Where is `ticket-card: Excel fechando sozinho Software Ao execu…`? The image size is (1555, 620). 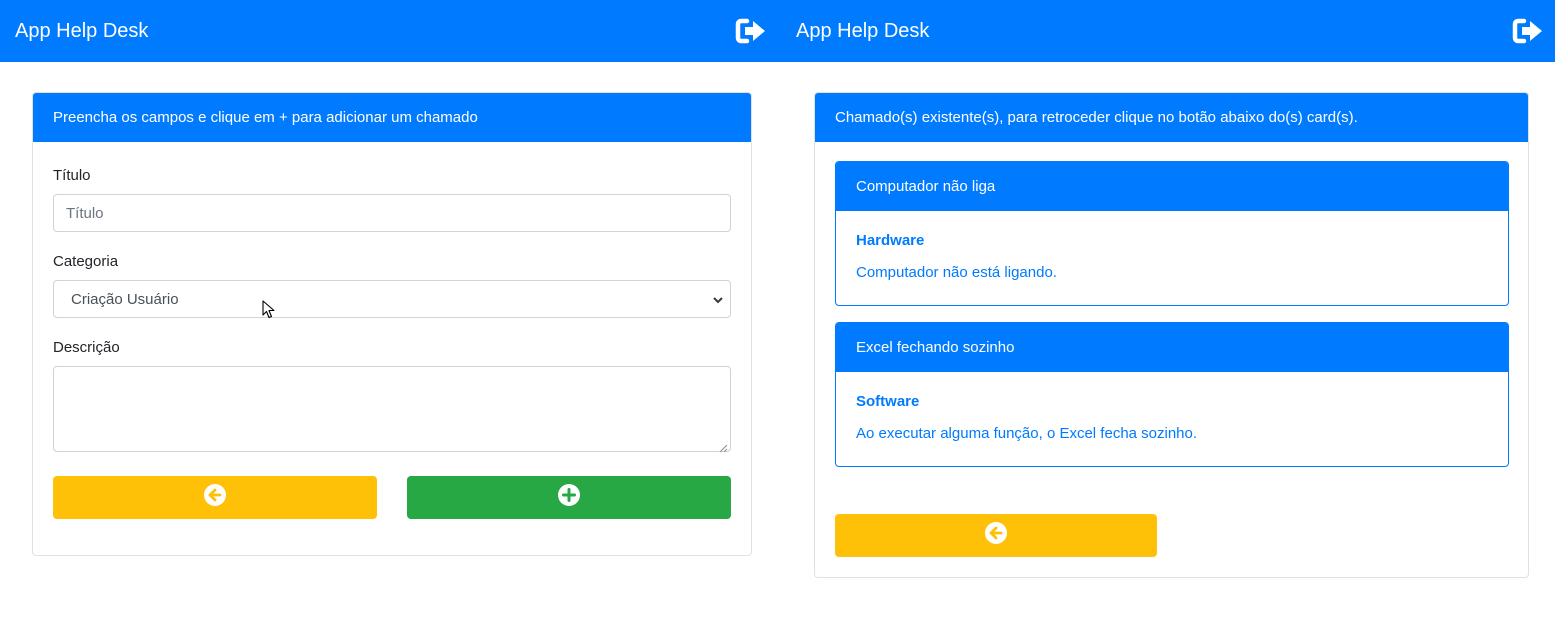
ticket-card: Excel fechando sozinho Software Ao execu… is located at coordinates (1172, 394).